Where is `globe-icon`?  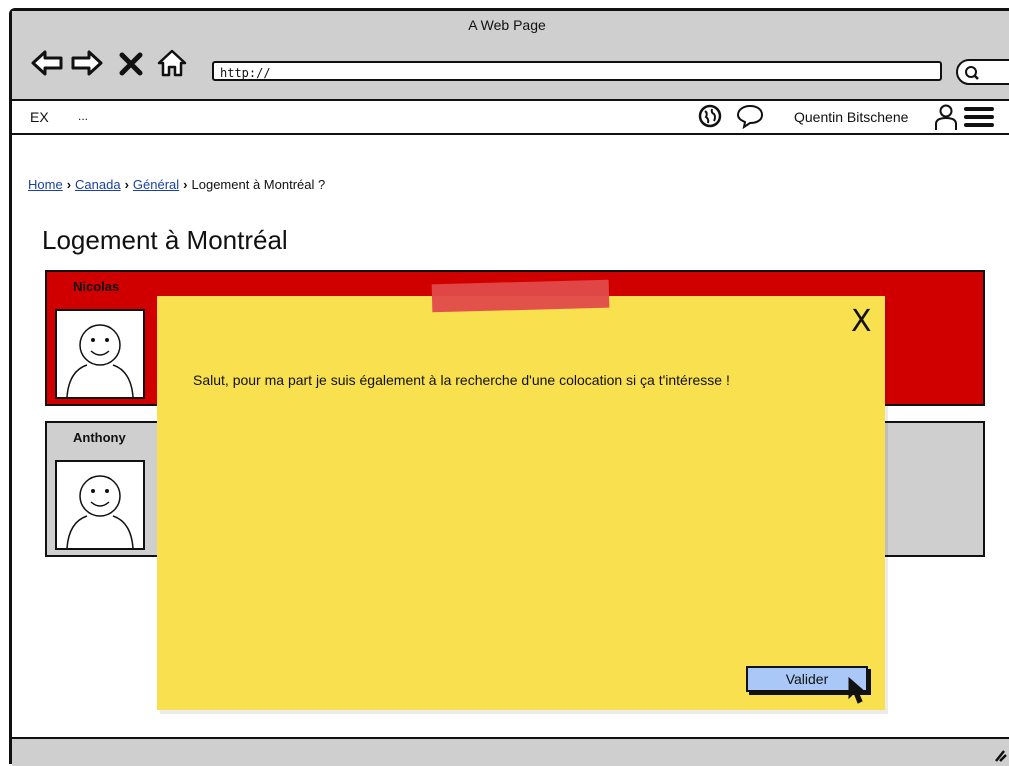
globe-icon is located at coordinates (710, 116).